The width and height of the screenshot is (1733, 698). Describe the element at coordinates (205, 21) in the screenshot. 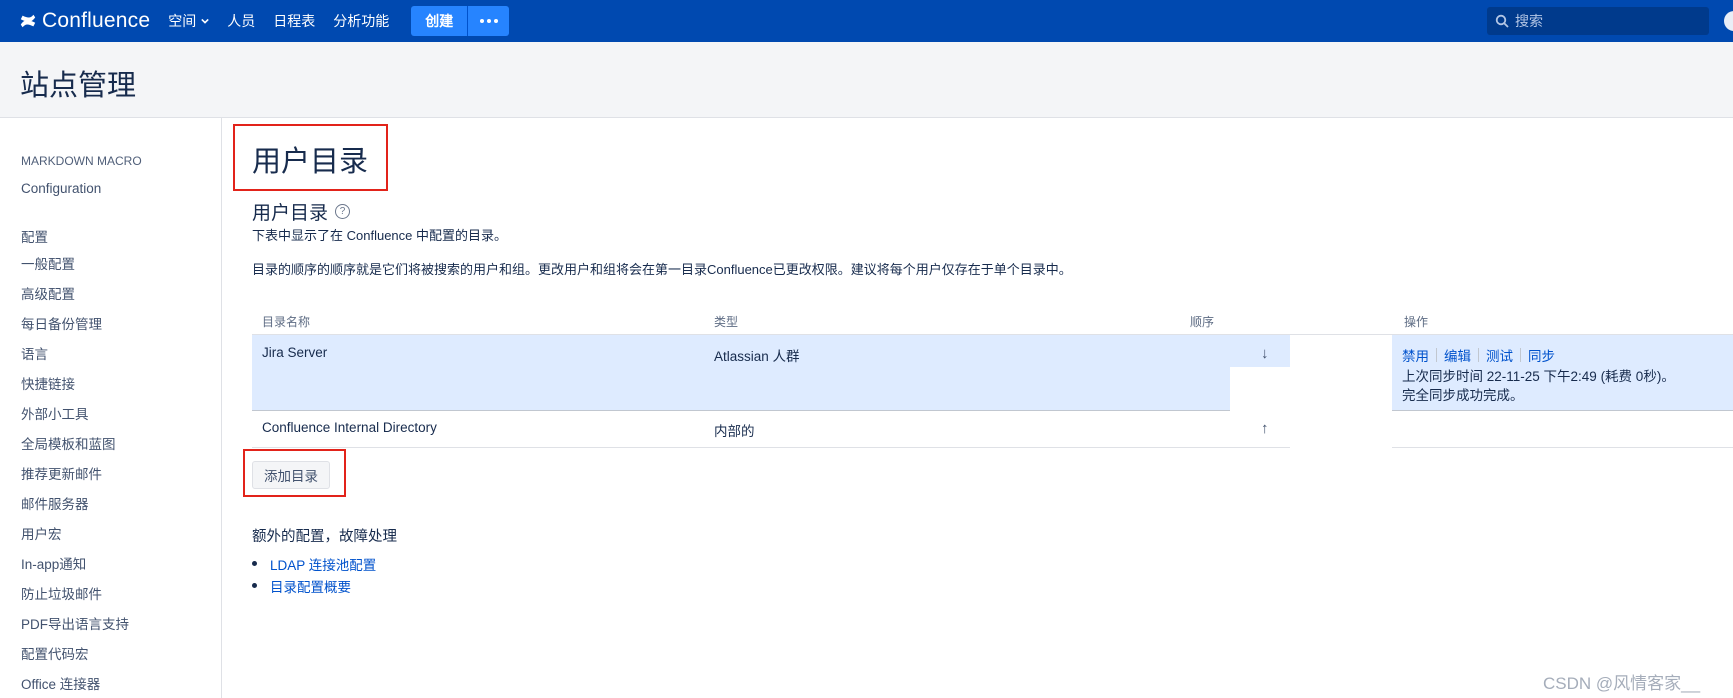

I see `chevron-down-icon` at that location.